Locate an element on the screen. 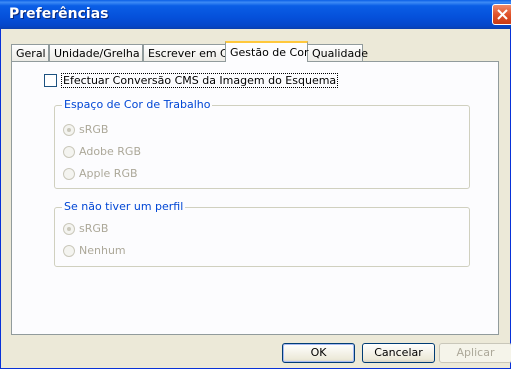 Image resolution: width=511 pixels, height=369 pixels. working-space-title: Espaço de Cor de Trabalho is located at coordinates (137, 104).